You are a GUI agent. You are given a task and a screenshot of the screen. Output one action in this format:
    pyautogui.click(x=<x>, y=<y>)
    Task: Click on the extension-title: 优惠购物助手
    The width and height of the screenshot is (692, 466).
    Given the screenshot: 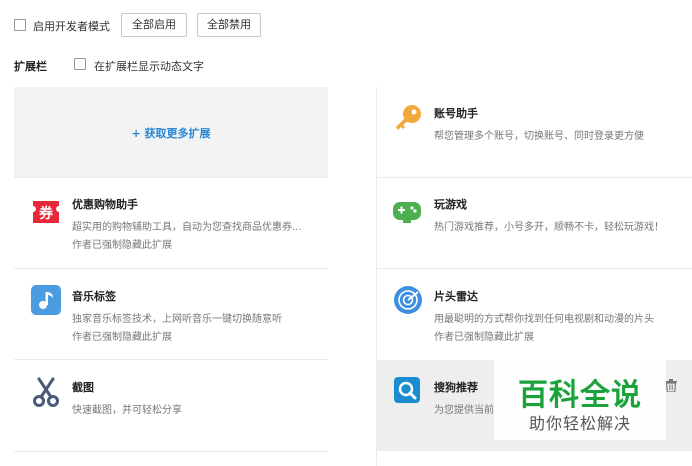 What is the action you would take?
    pyautogui.click(x=105, y=204)
    